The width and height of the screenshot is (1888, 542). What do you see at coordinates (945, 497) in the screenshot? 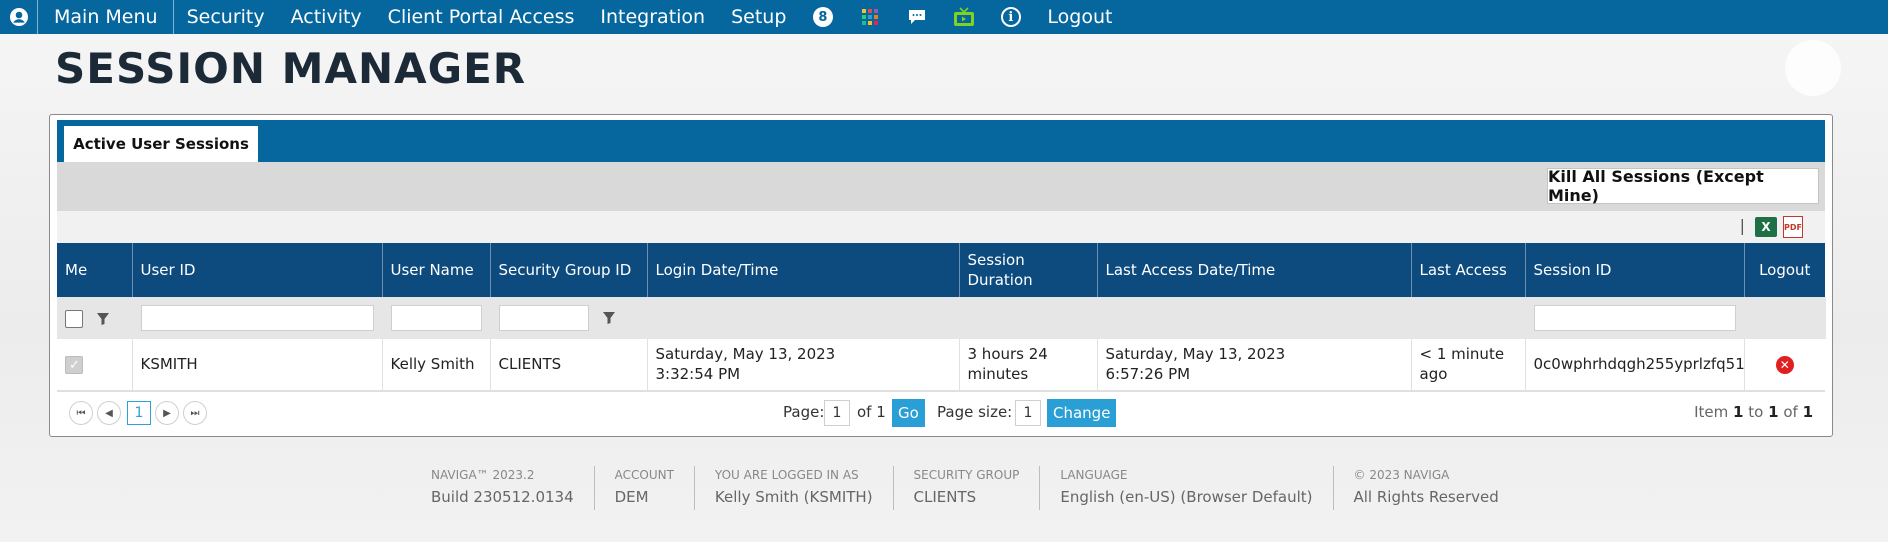
I see `footer-value: CLIENTS` at bounding box center [945, 497].